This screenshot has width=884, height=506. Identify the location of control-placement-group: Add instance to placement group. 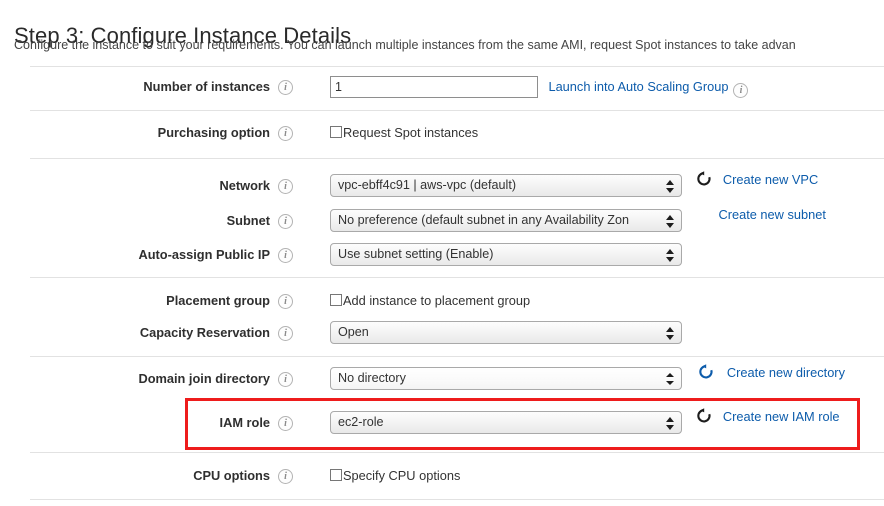
(430, 301).